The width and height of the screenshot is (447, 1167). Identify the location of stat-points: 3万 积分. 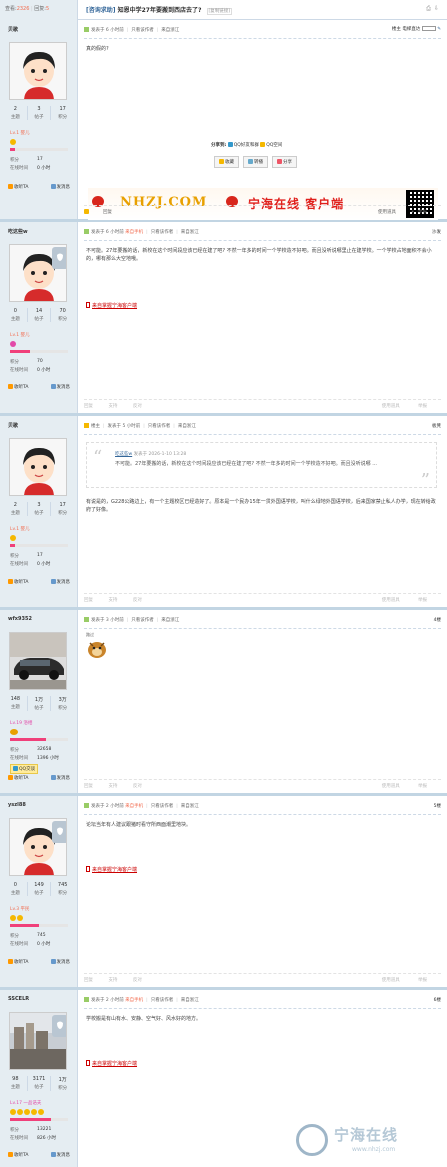
(62, 703).